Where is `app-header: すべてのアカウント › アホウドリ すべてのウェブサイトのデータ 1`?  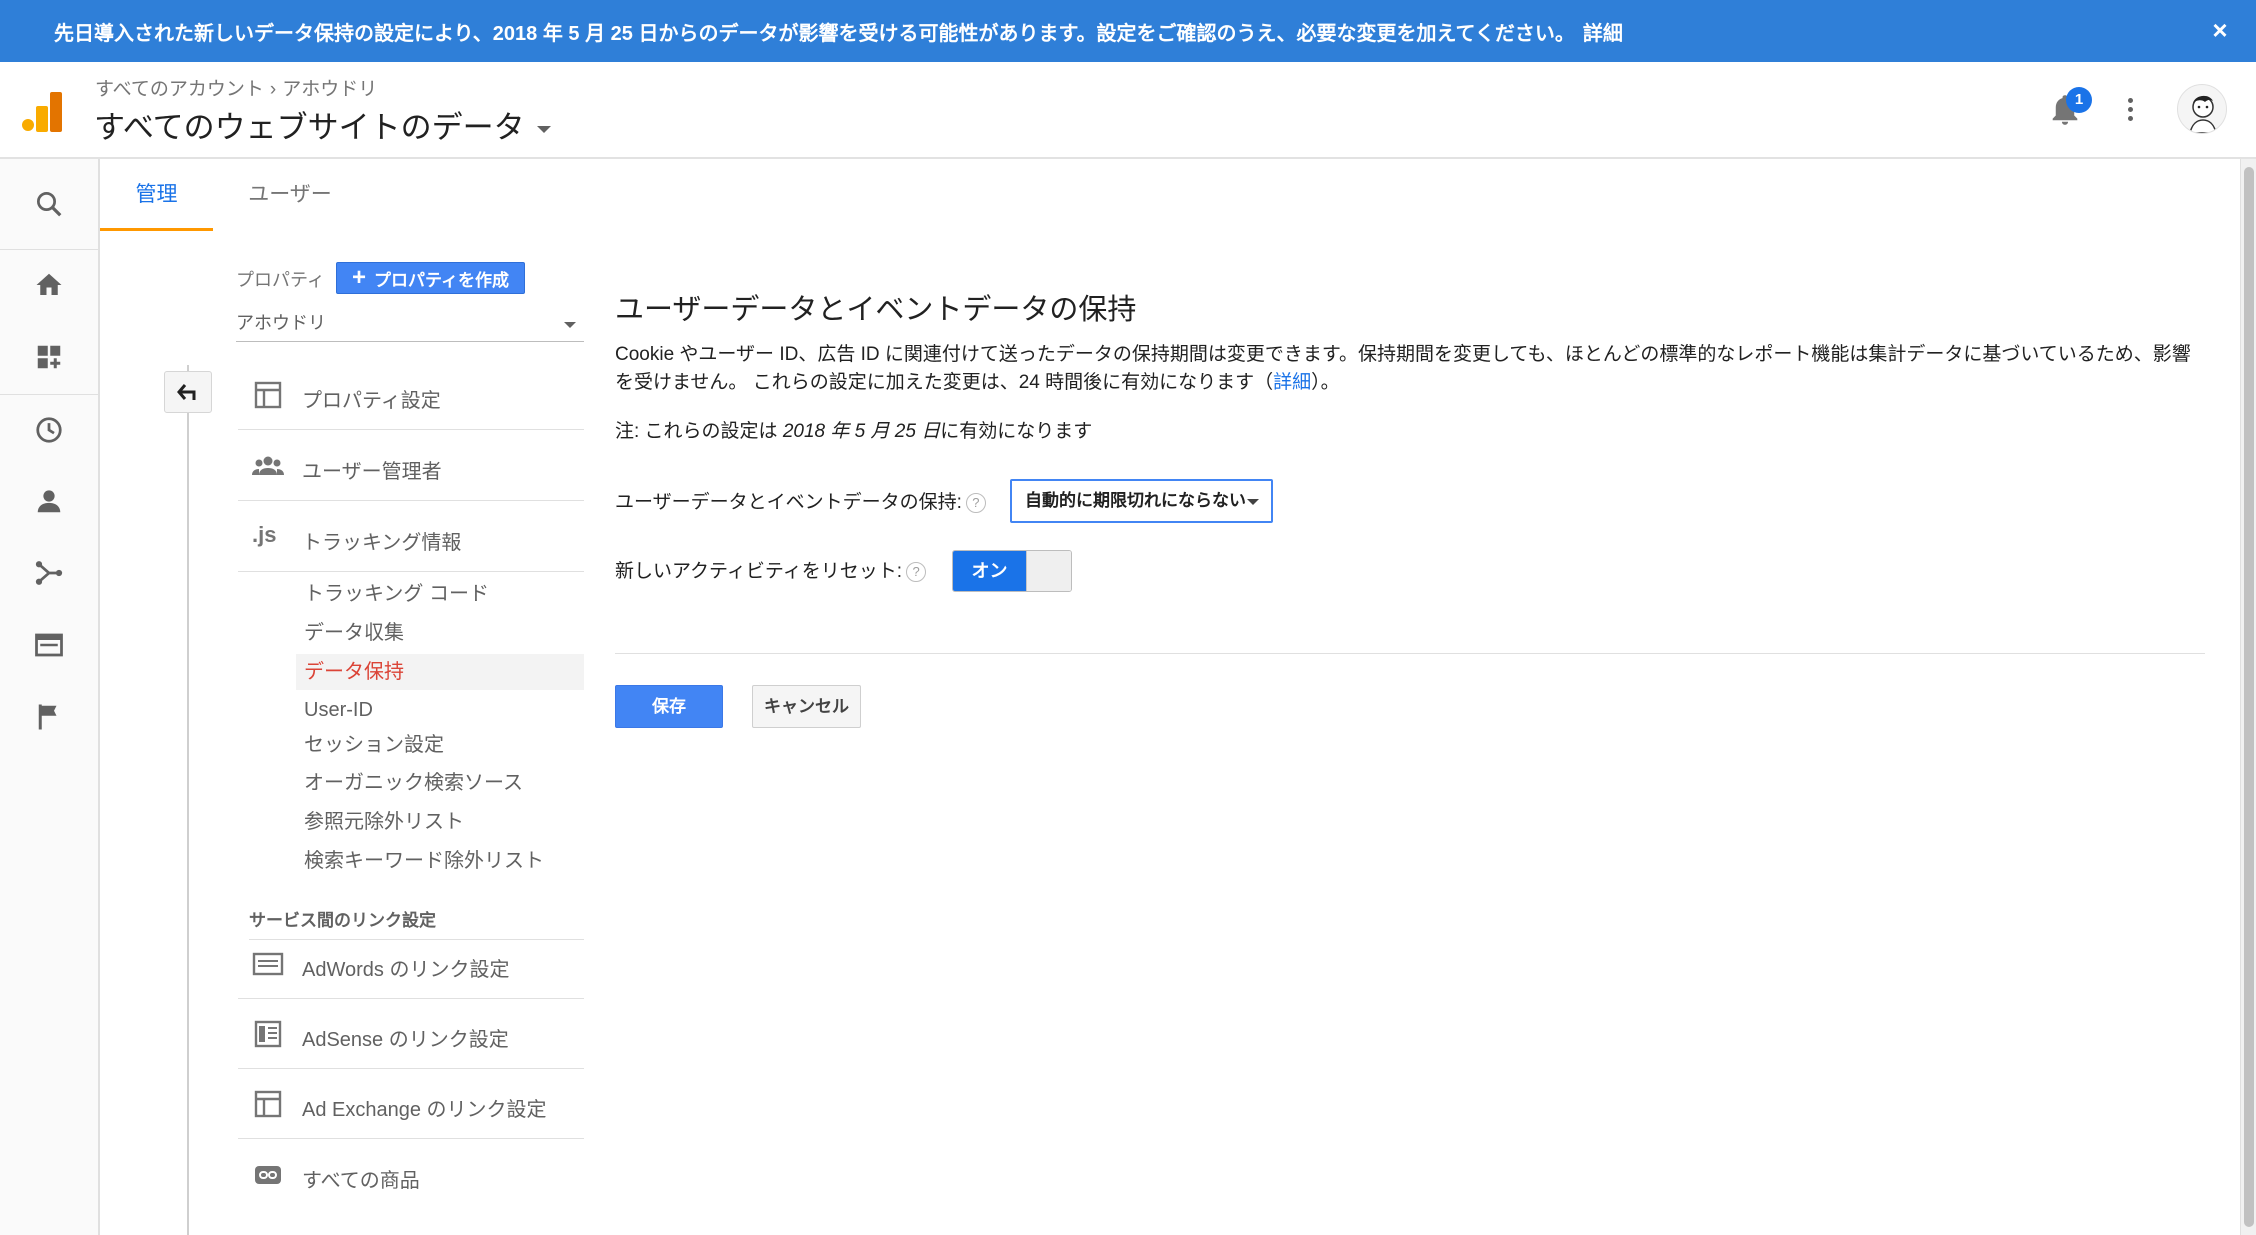
app-header: すべてのアカウント › アホウドリ すべてのウェブサイトのデータ 1 is located at coordinates (1128, 110).